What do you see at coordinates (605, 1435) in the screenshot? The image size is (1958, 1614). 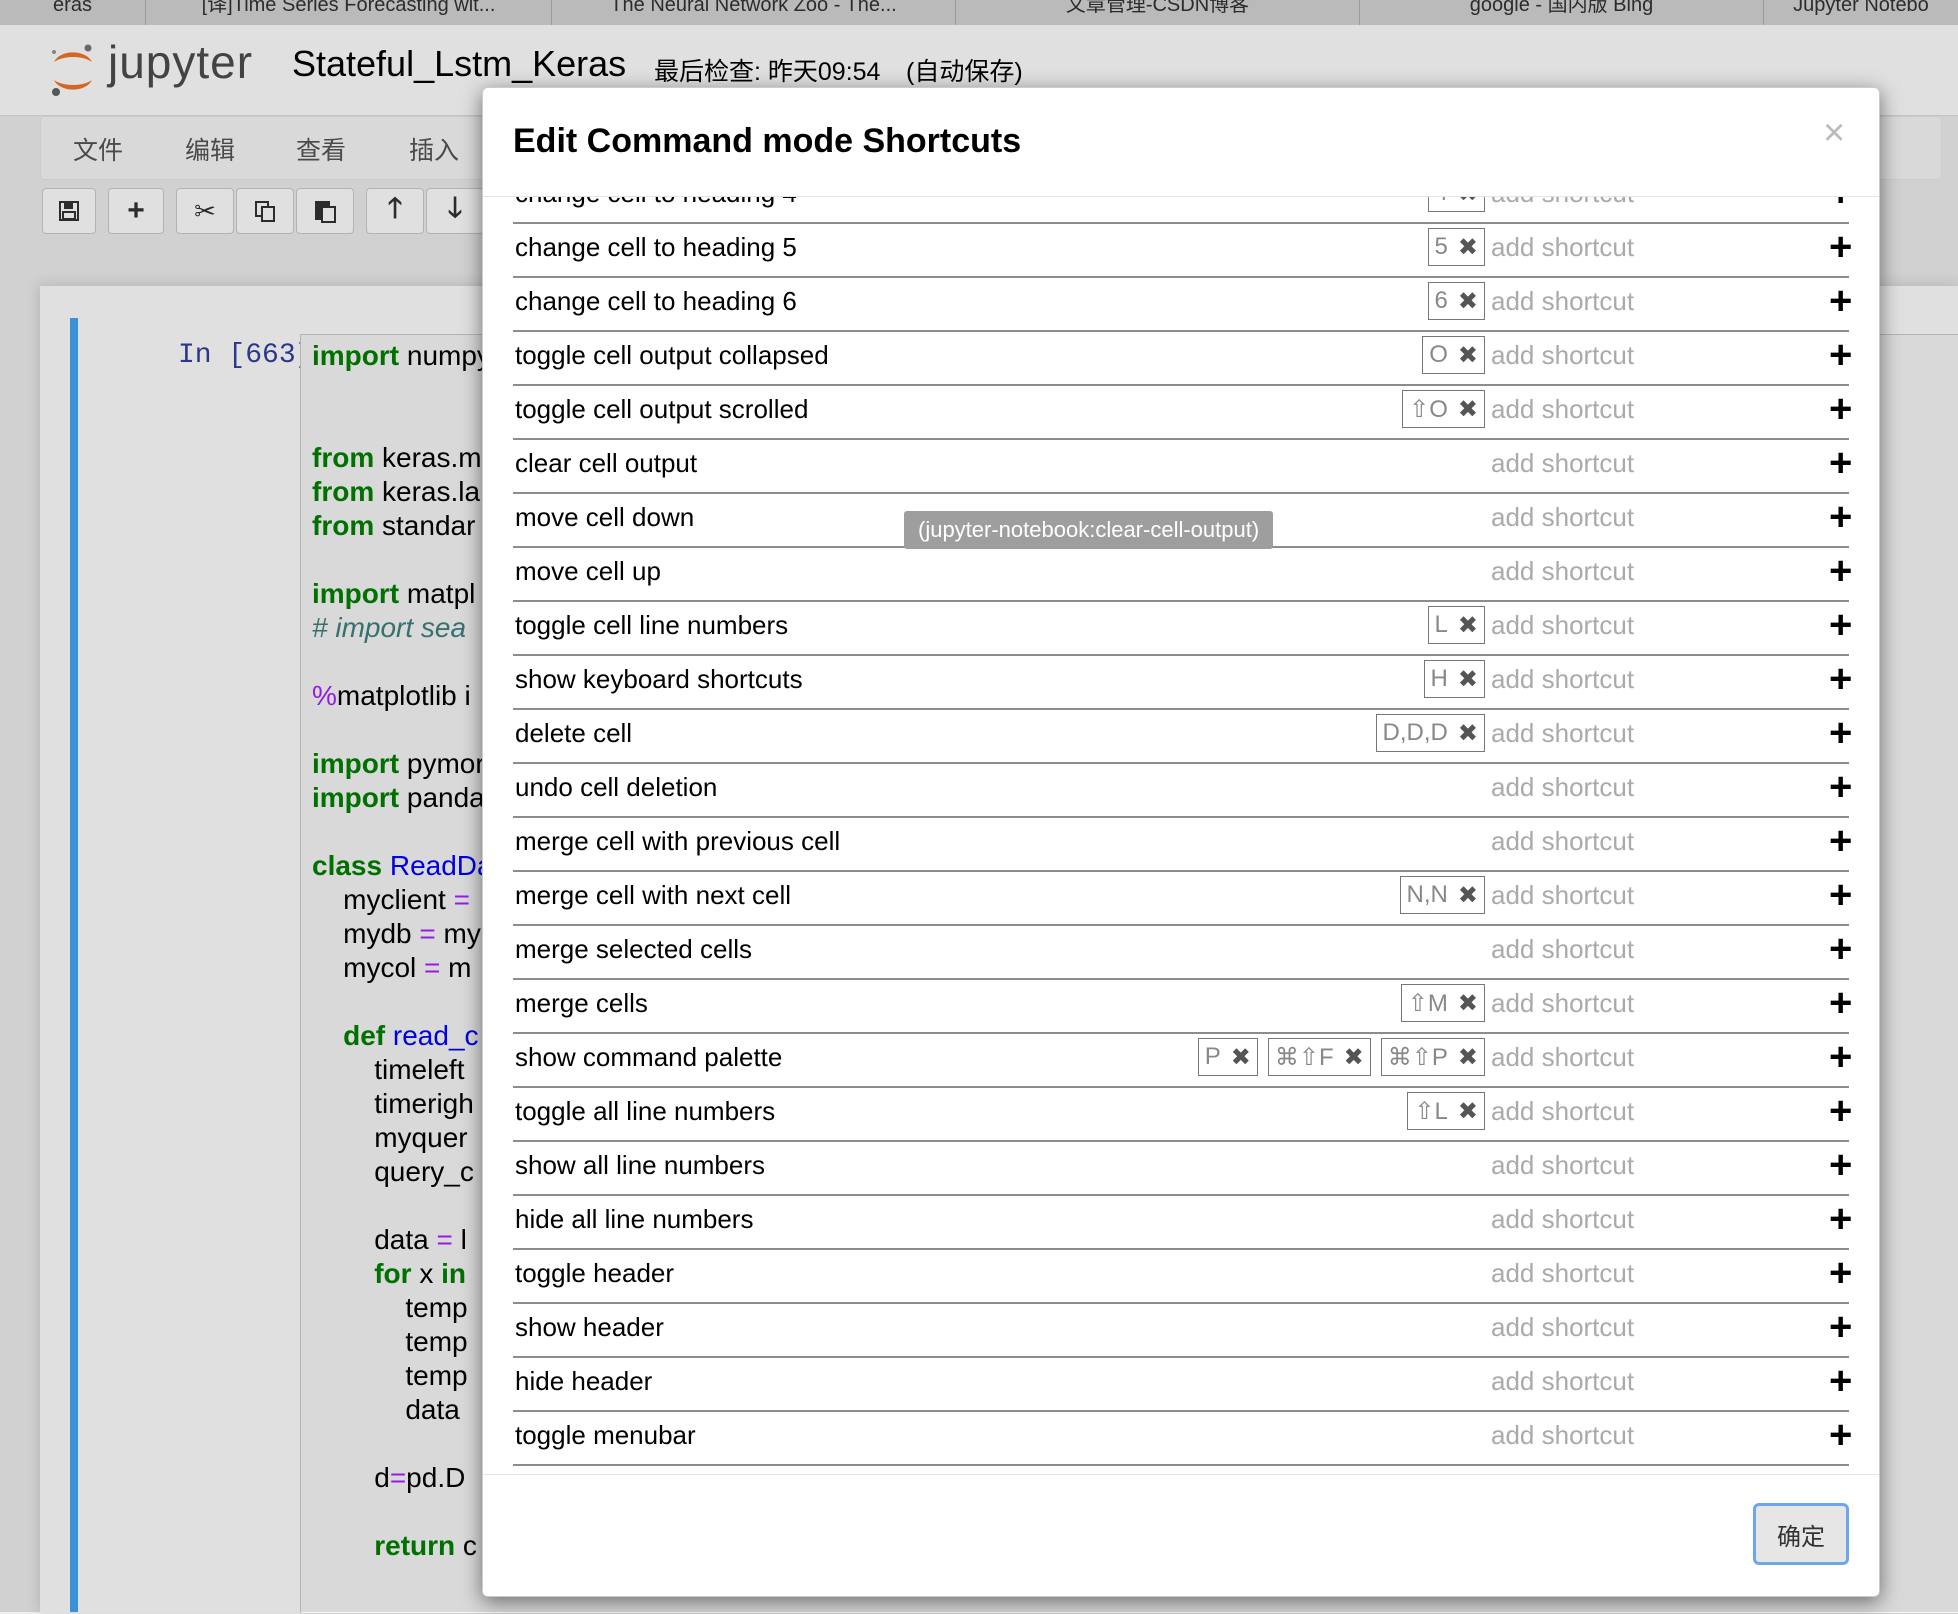 I see `shortcut-command-name: toggle menubar` at bounding box center [605, 1435].